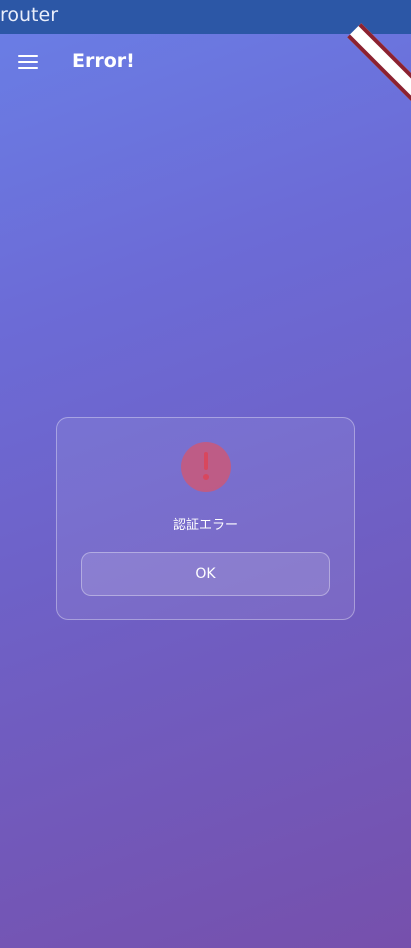 The height and width of the screenshot is (948, 411). What do you see at coordinates (205, 574) in the screenshot?
I see `ok-button: OK` at bounding box center [205, 574].